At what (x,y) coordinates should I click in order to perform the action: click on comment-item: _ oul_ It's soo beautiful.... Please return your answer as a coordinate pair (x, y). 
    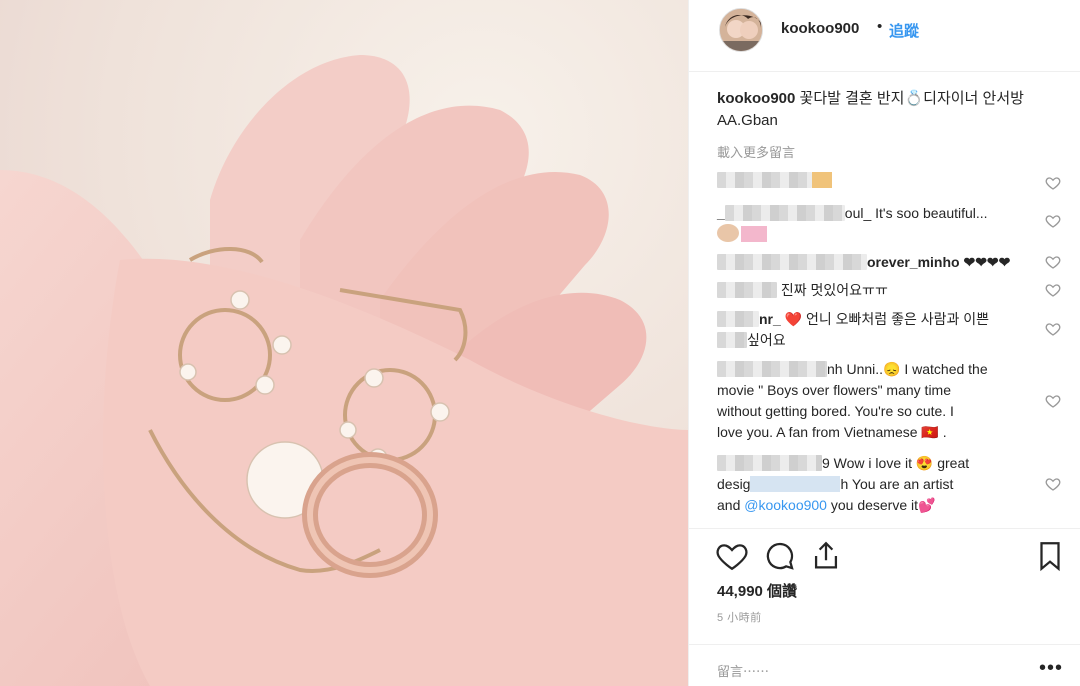
    Looking at the image, I should click on (872, 224).